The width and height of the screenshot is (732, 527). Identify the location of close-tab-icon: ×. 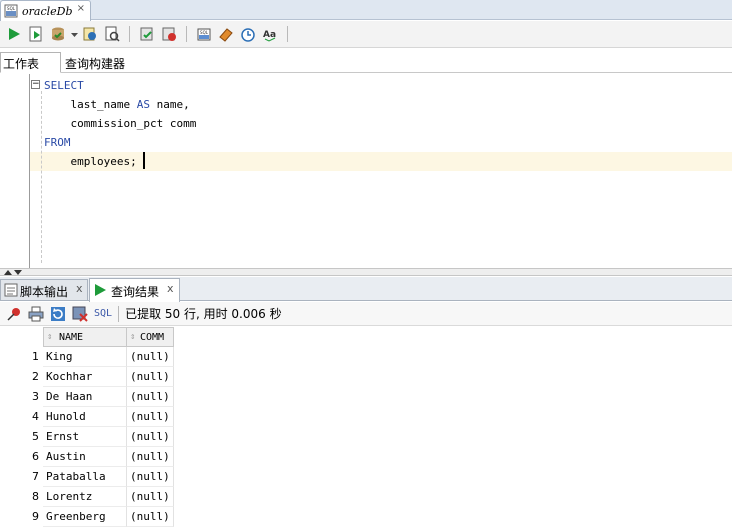
(81, 8).